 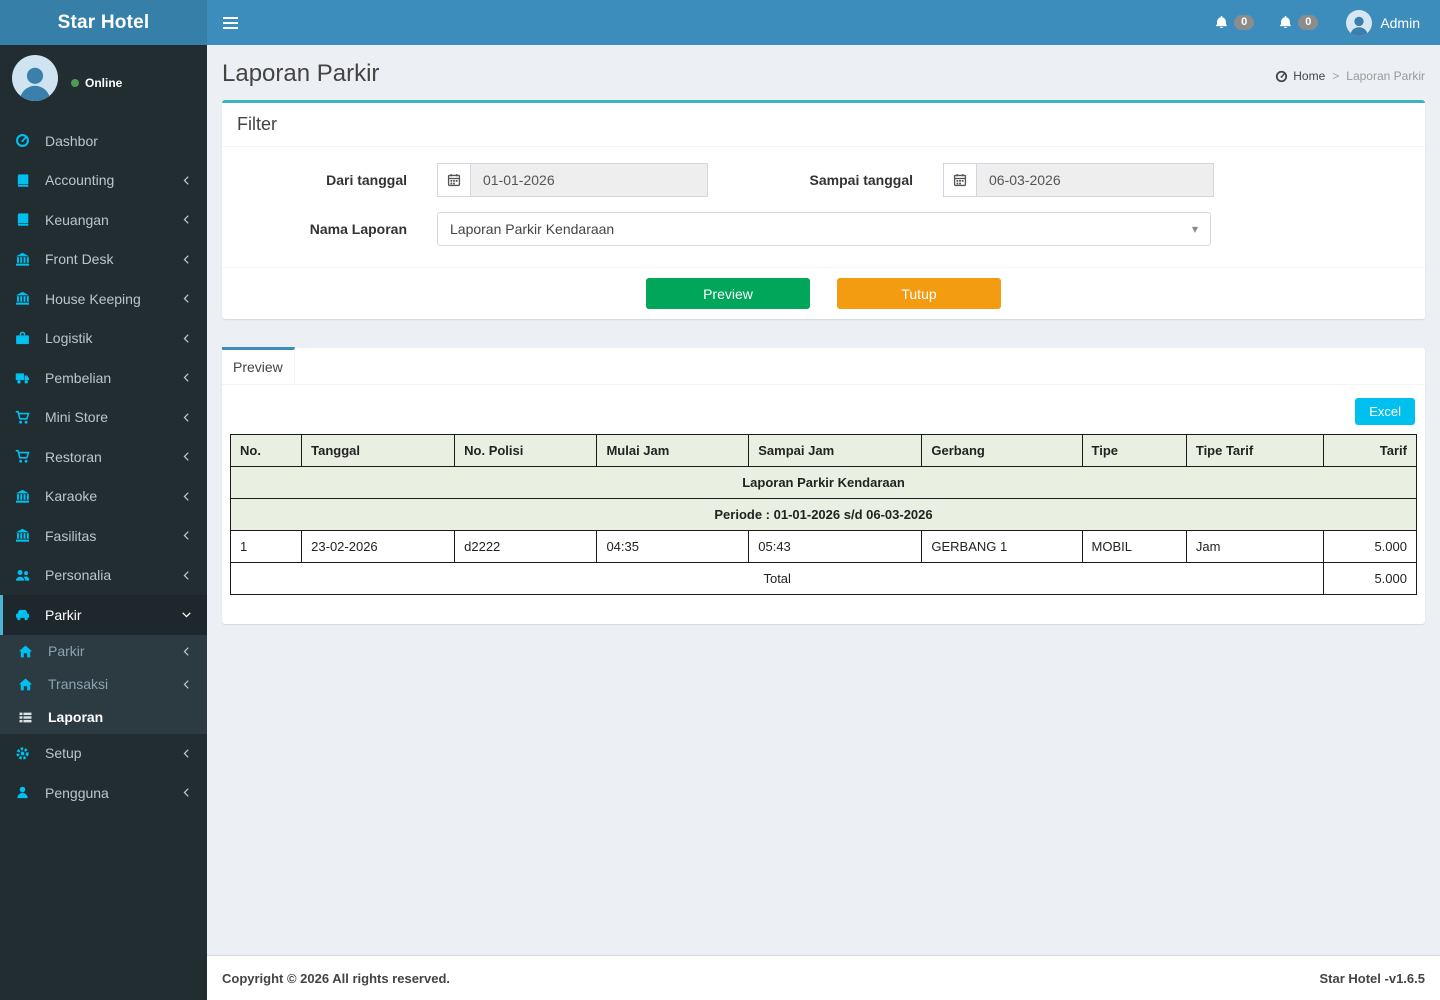 What do you see at coordinates (186, 614) in the screenshot?
I see `chevron-down-icon` at bounding box center [186, 614].